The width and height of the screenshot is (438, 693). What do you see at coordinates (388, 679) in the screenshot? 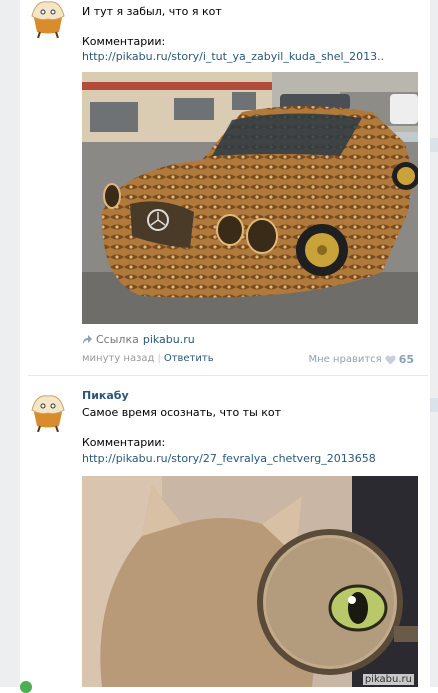
I see `watermark: pikabu.ru` at bounding box center [388, 679].